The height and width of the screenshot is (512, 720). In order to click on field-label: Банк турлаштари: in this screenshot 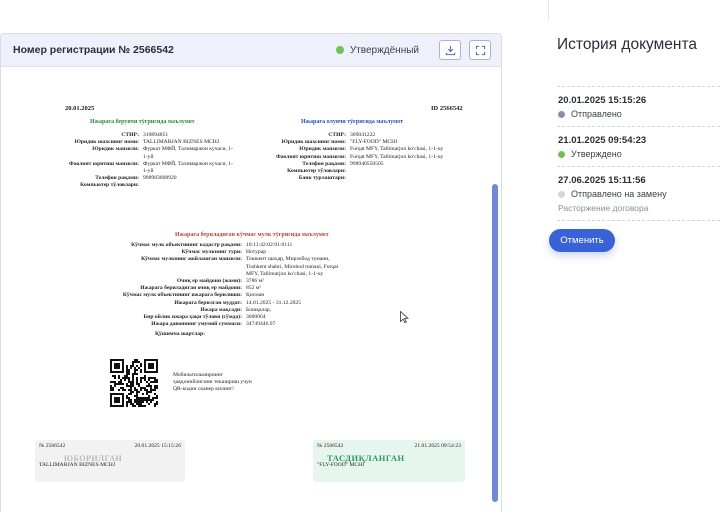, I will do `click(322, 178)`.